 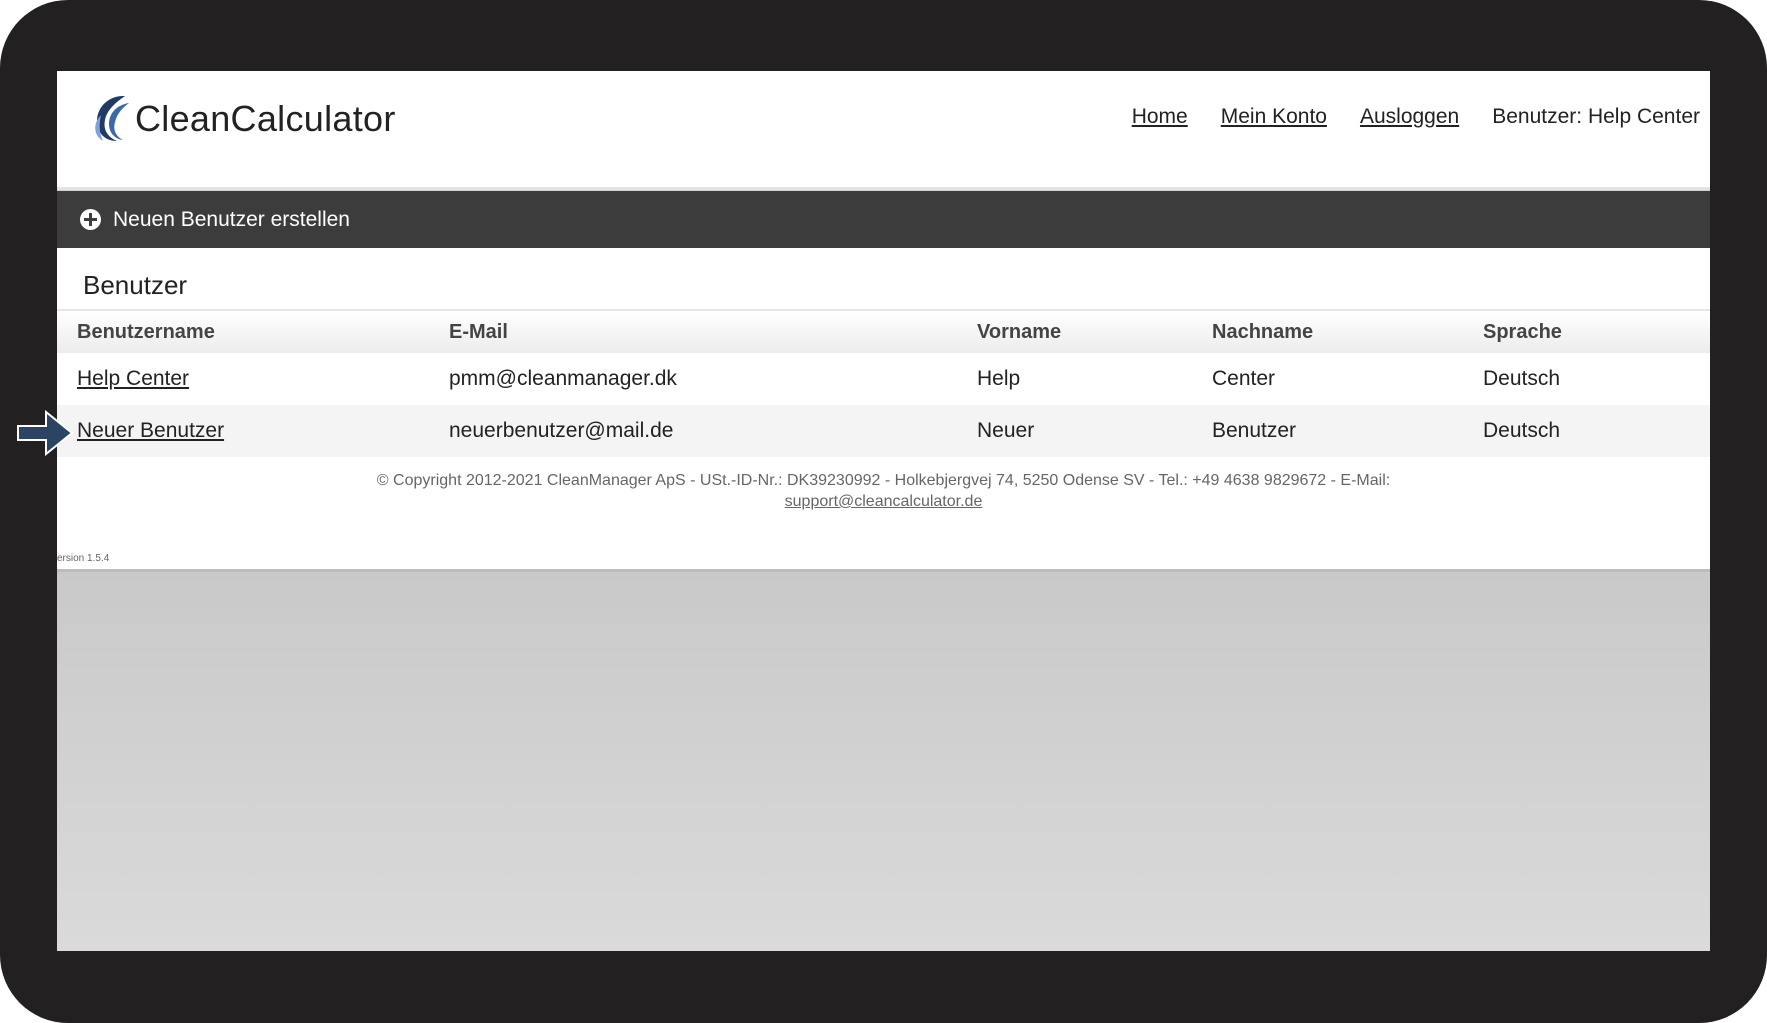 I want to click on firstname-cell: Help, so click(x=999, y=378).